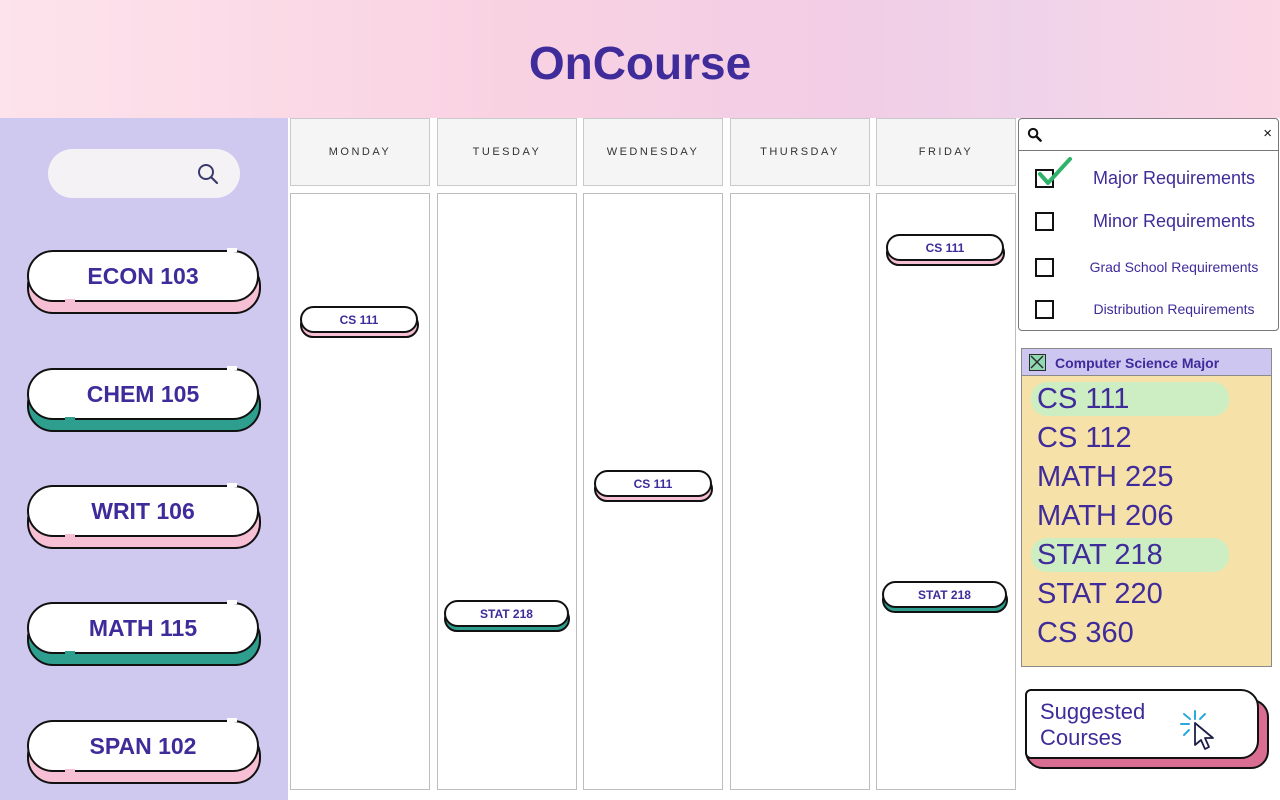  Describe the element at coordinates (1044, 309) in the screenshot. I see `distribution-requirements-checkbox` at that location.